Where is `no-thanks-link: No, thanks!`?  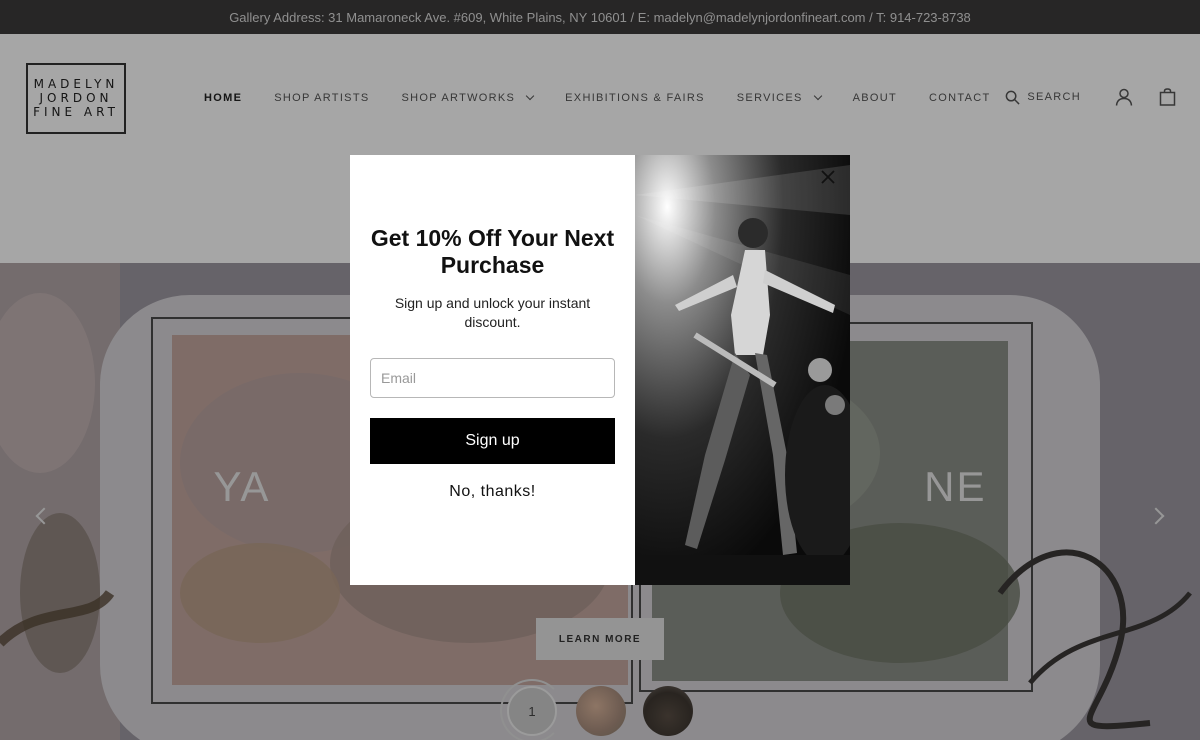
no-thanks-link: No, thanks! is located at coordinates (492, 492).